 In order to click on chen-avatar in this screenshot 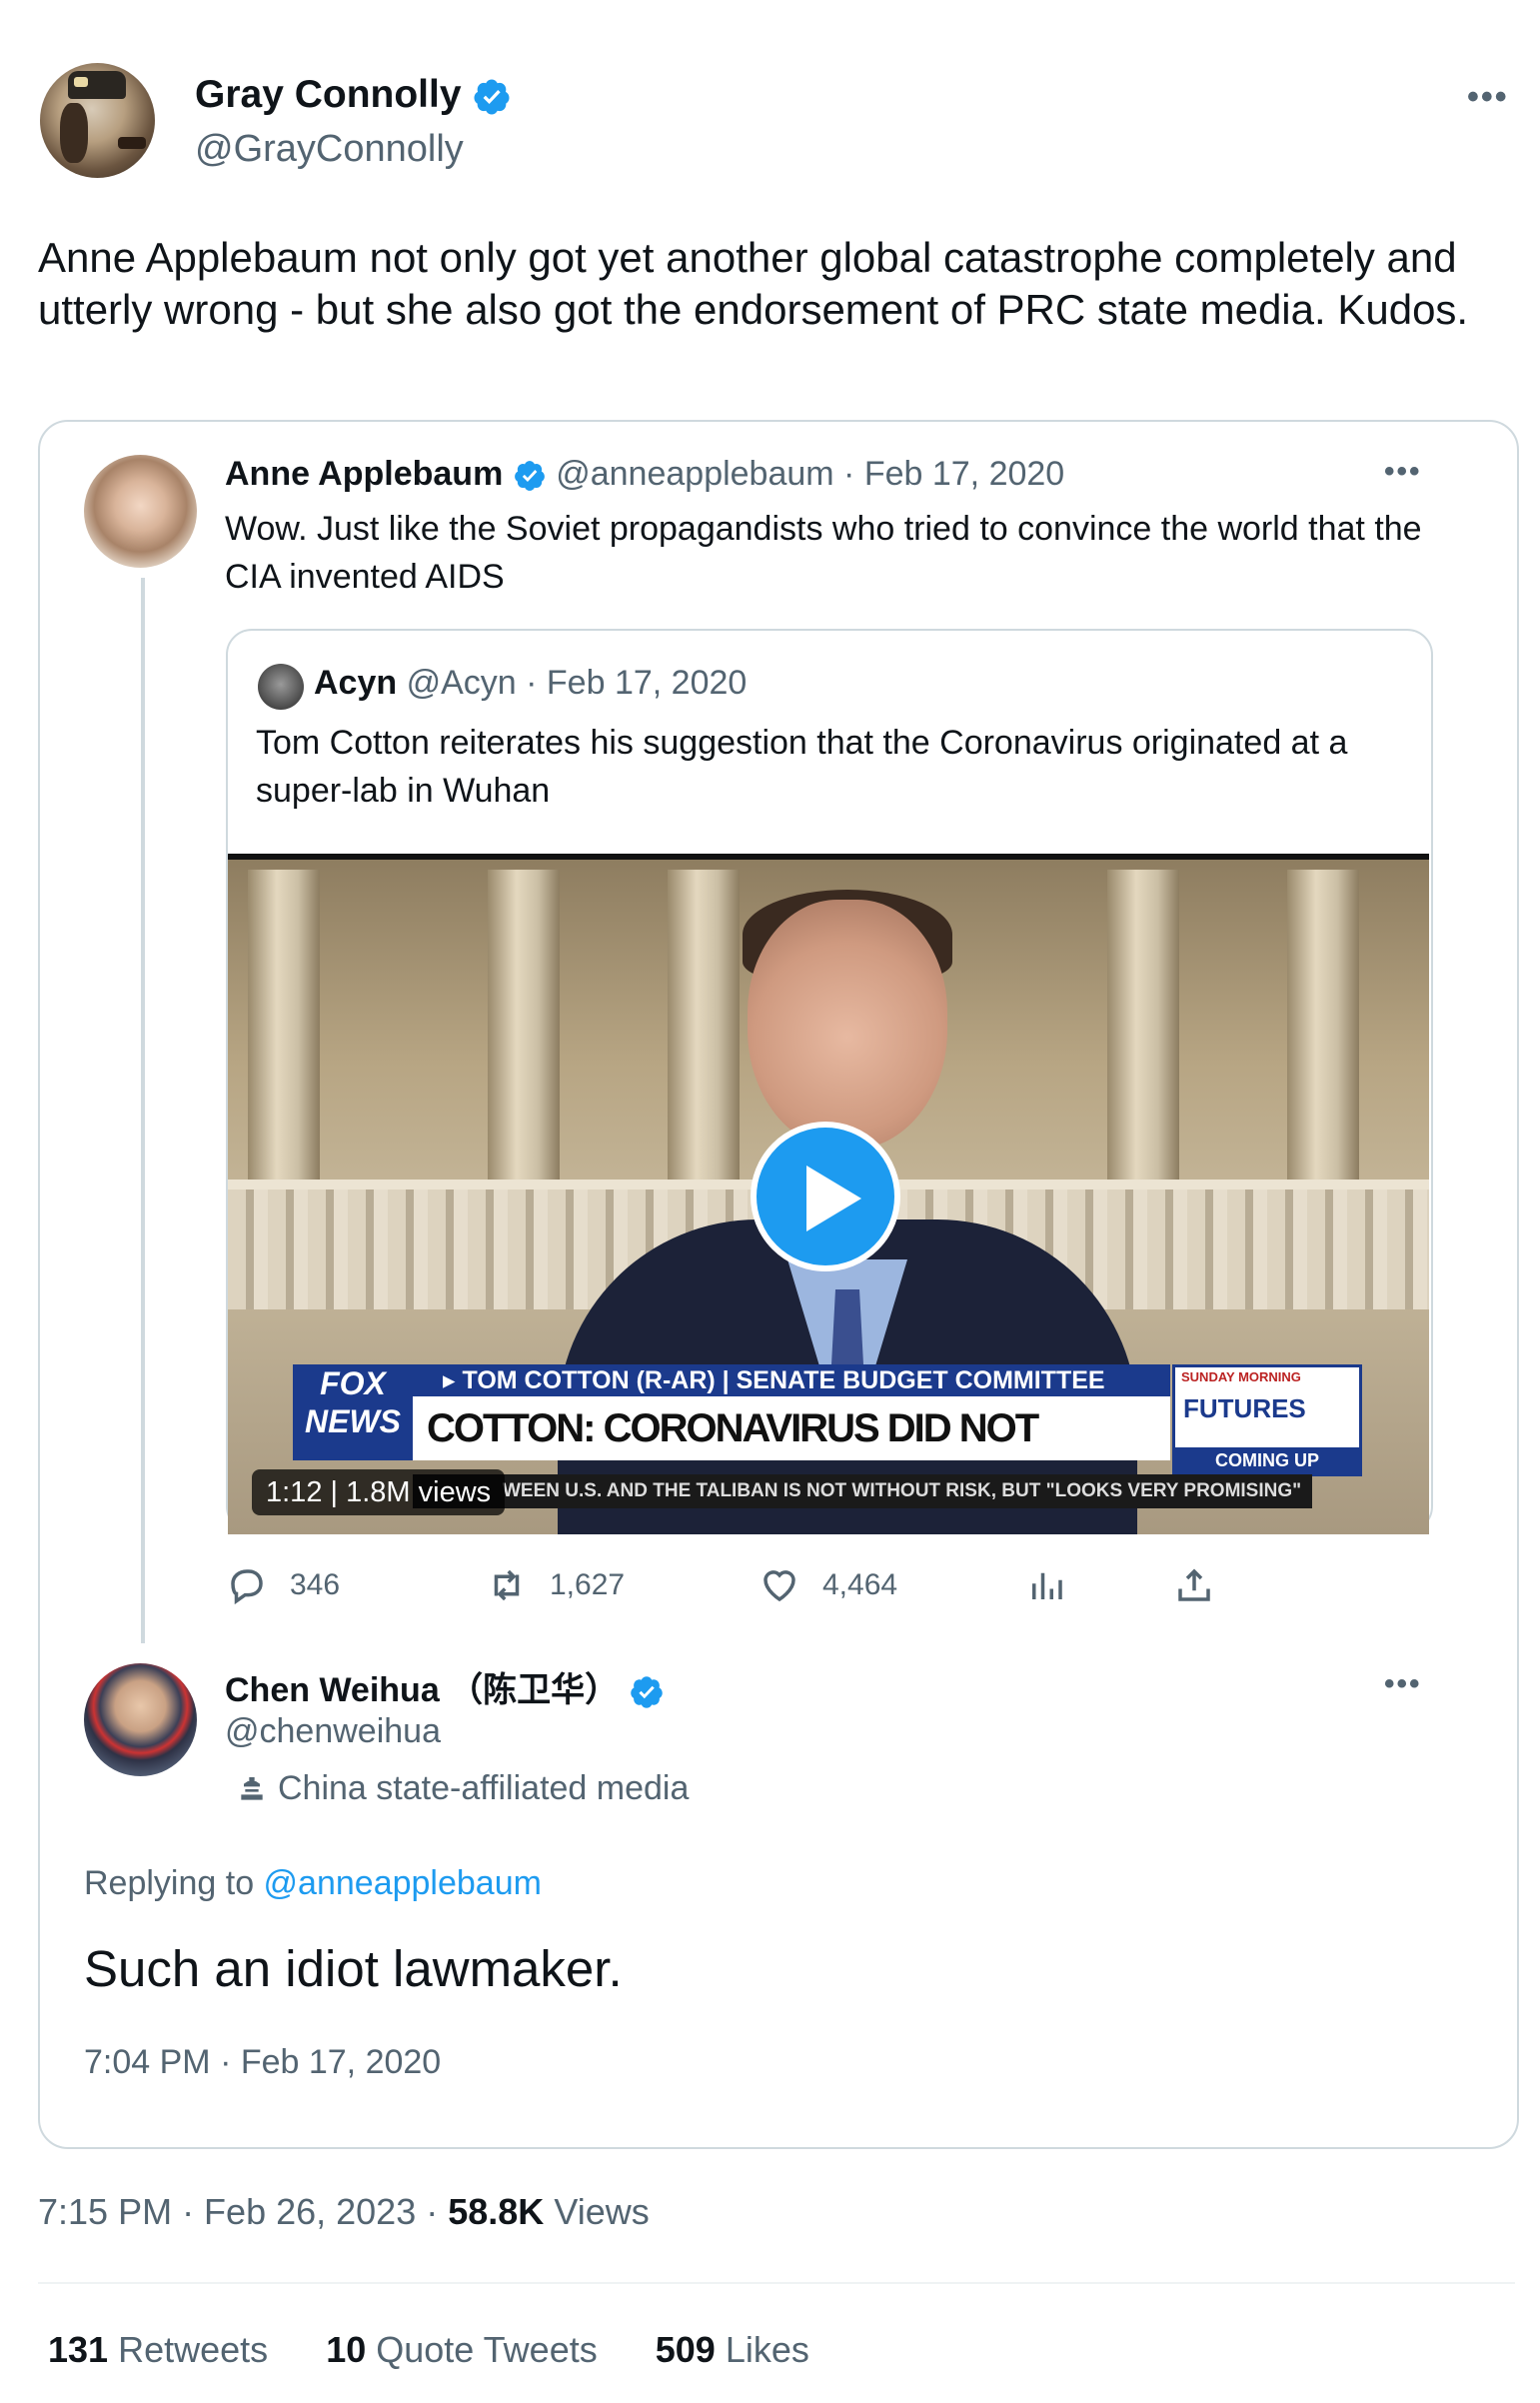, I will do `click(140, 1719)`.